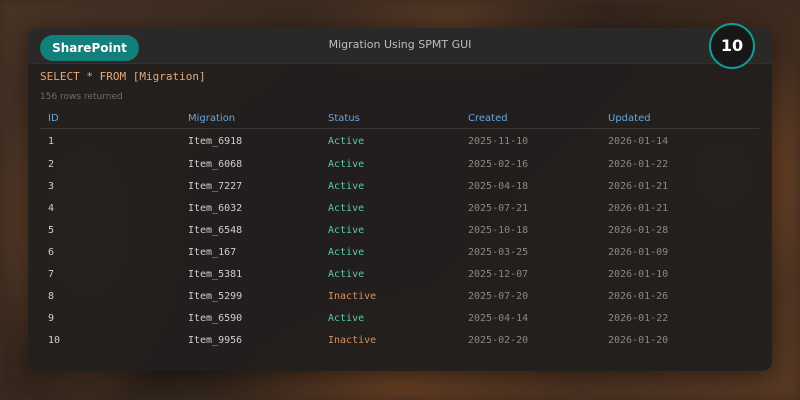 This screenshot has width=800, height=400. What do you see at coordinates (498, 186) in the screenshot?
I see `cell-created: 2025-04-18` at bounding box center [498, 186].